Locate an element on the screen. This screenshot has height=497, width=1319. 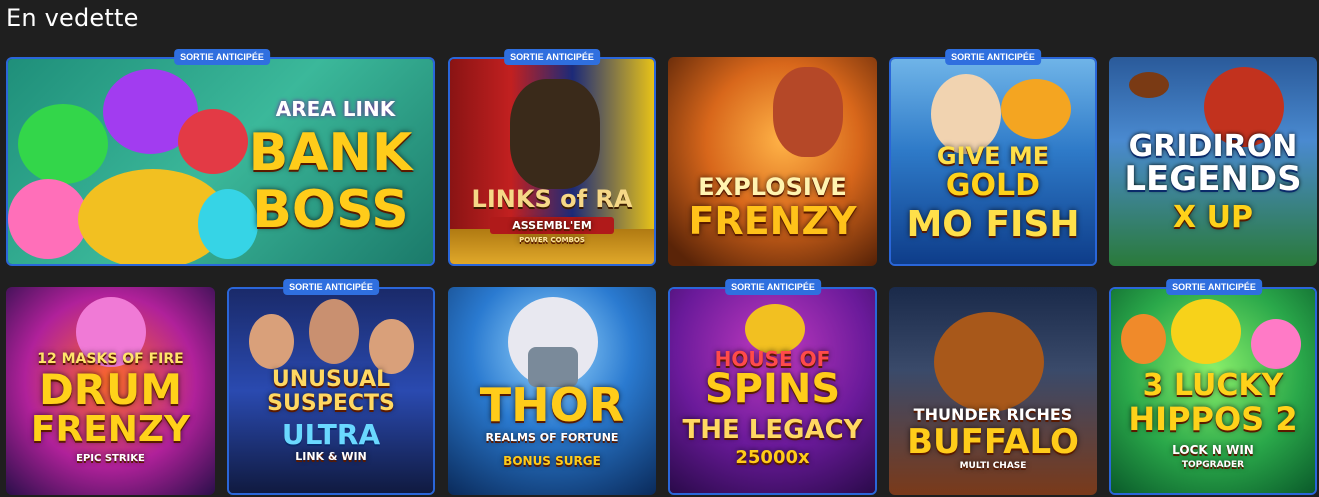
game-title-line3: ULTRA is located at coordinates (331, 434).